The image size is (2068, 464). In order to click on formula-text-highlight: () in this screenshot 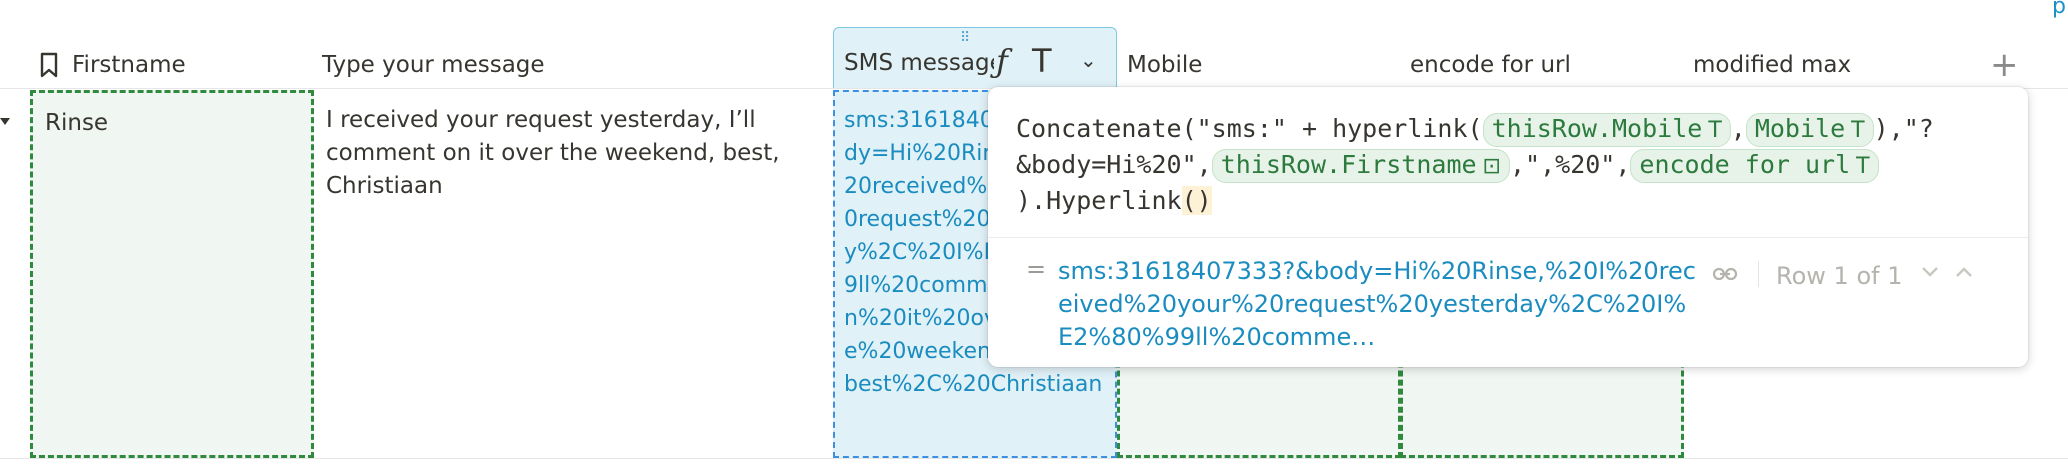, I will do `click(1196, 200)`.